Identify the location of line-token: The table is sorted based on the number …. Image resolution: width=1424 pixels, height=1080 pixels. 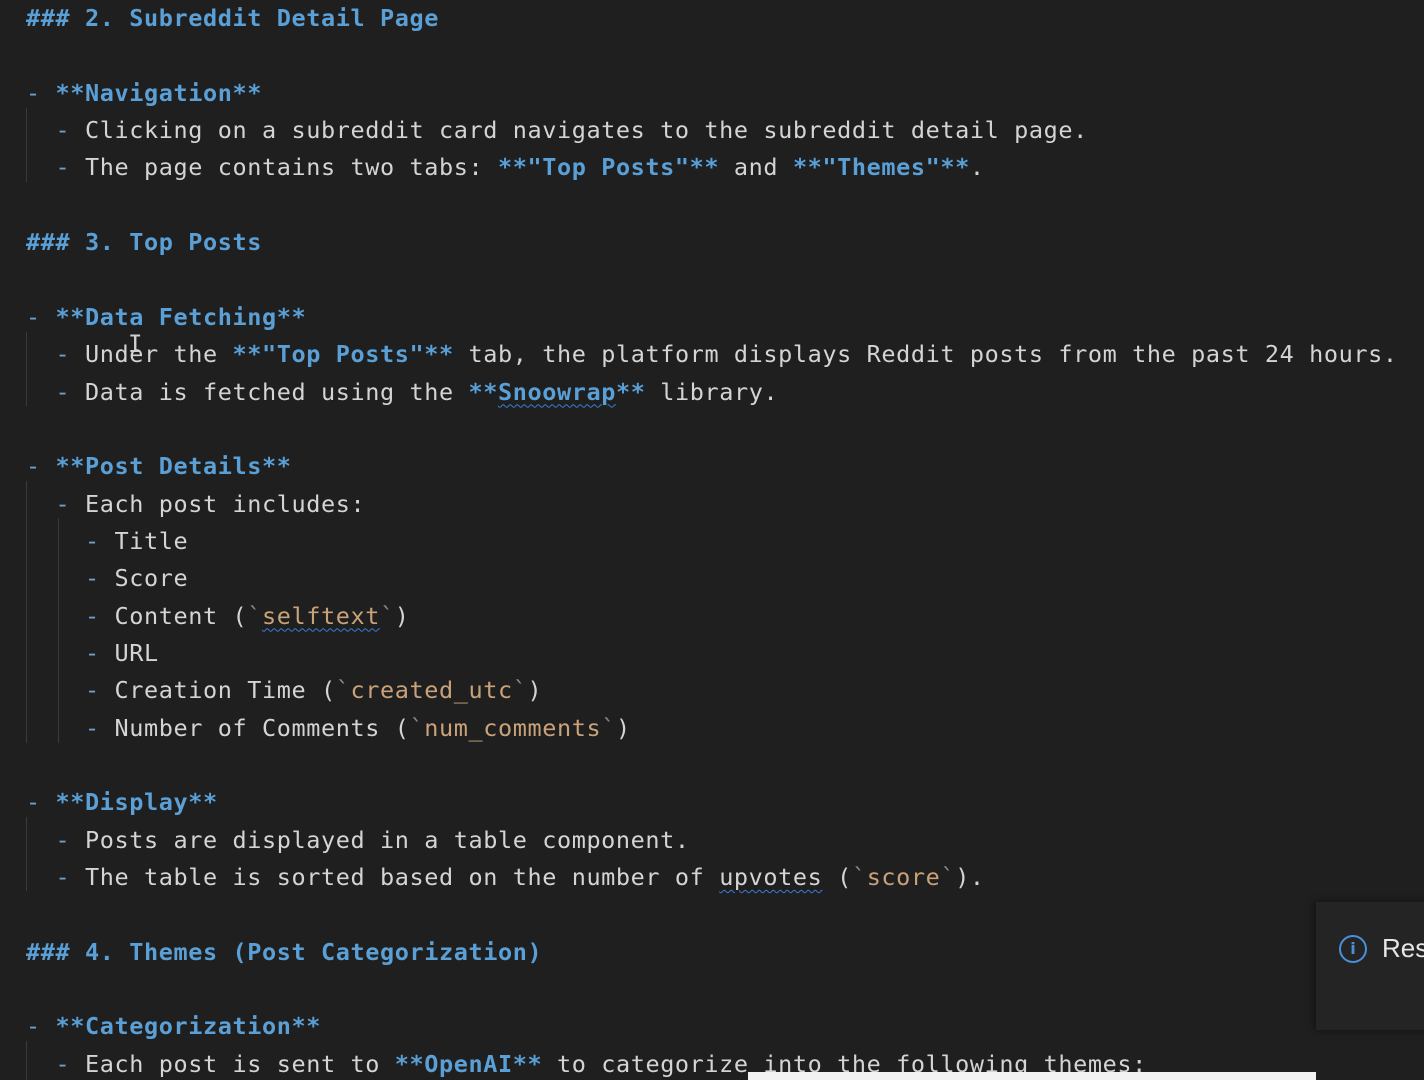
(402, 877).